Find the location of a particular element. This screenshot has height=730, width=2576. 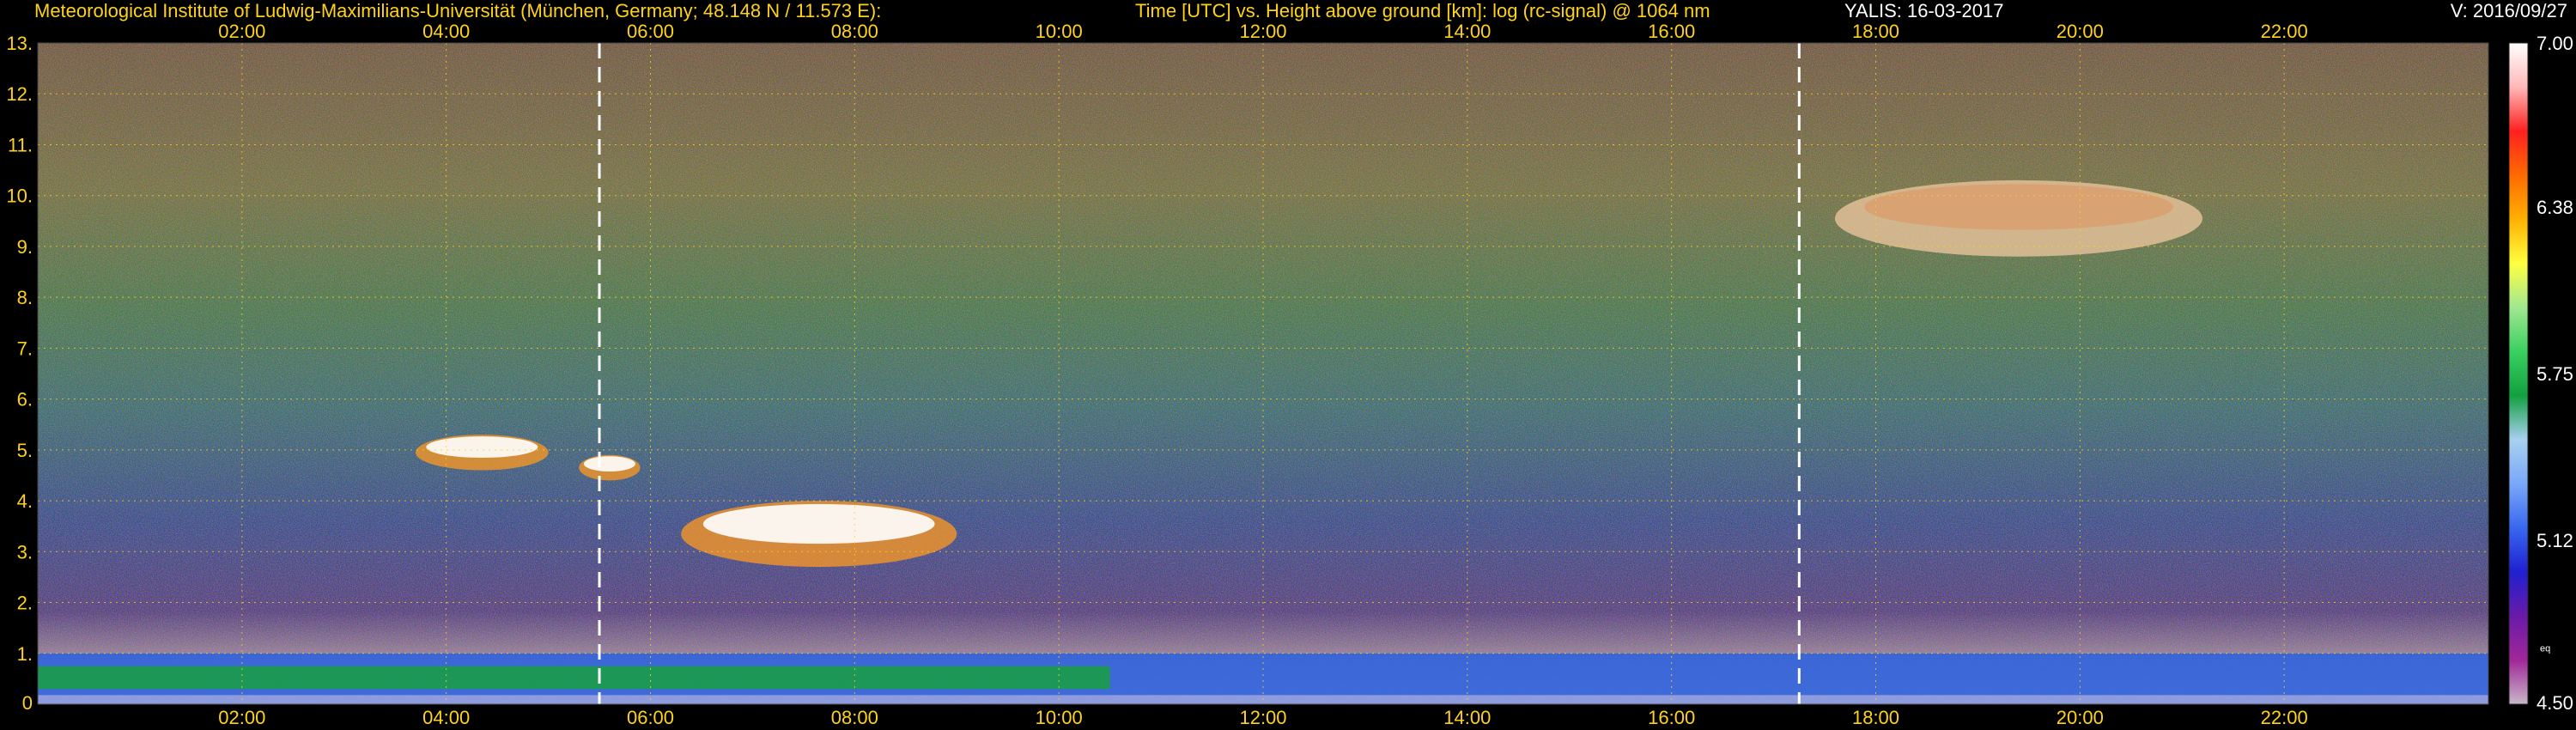

colorbar-tick-label: 5.75 is located at coordinates (2555, 374).